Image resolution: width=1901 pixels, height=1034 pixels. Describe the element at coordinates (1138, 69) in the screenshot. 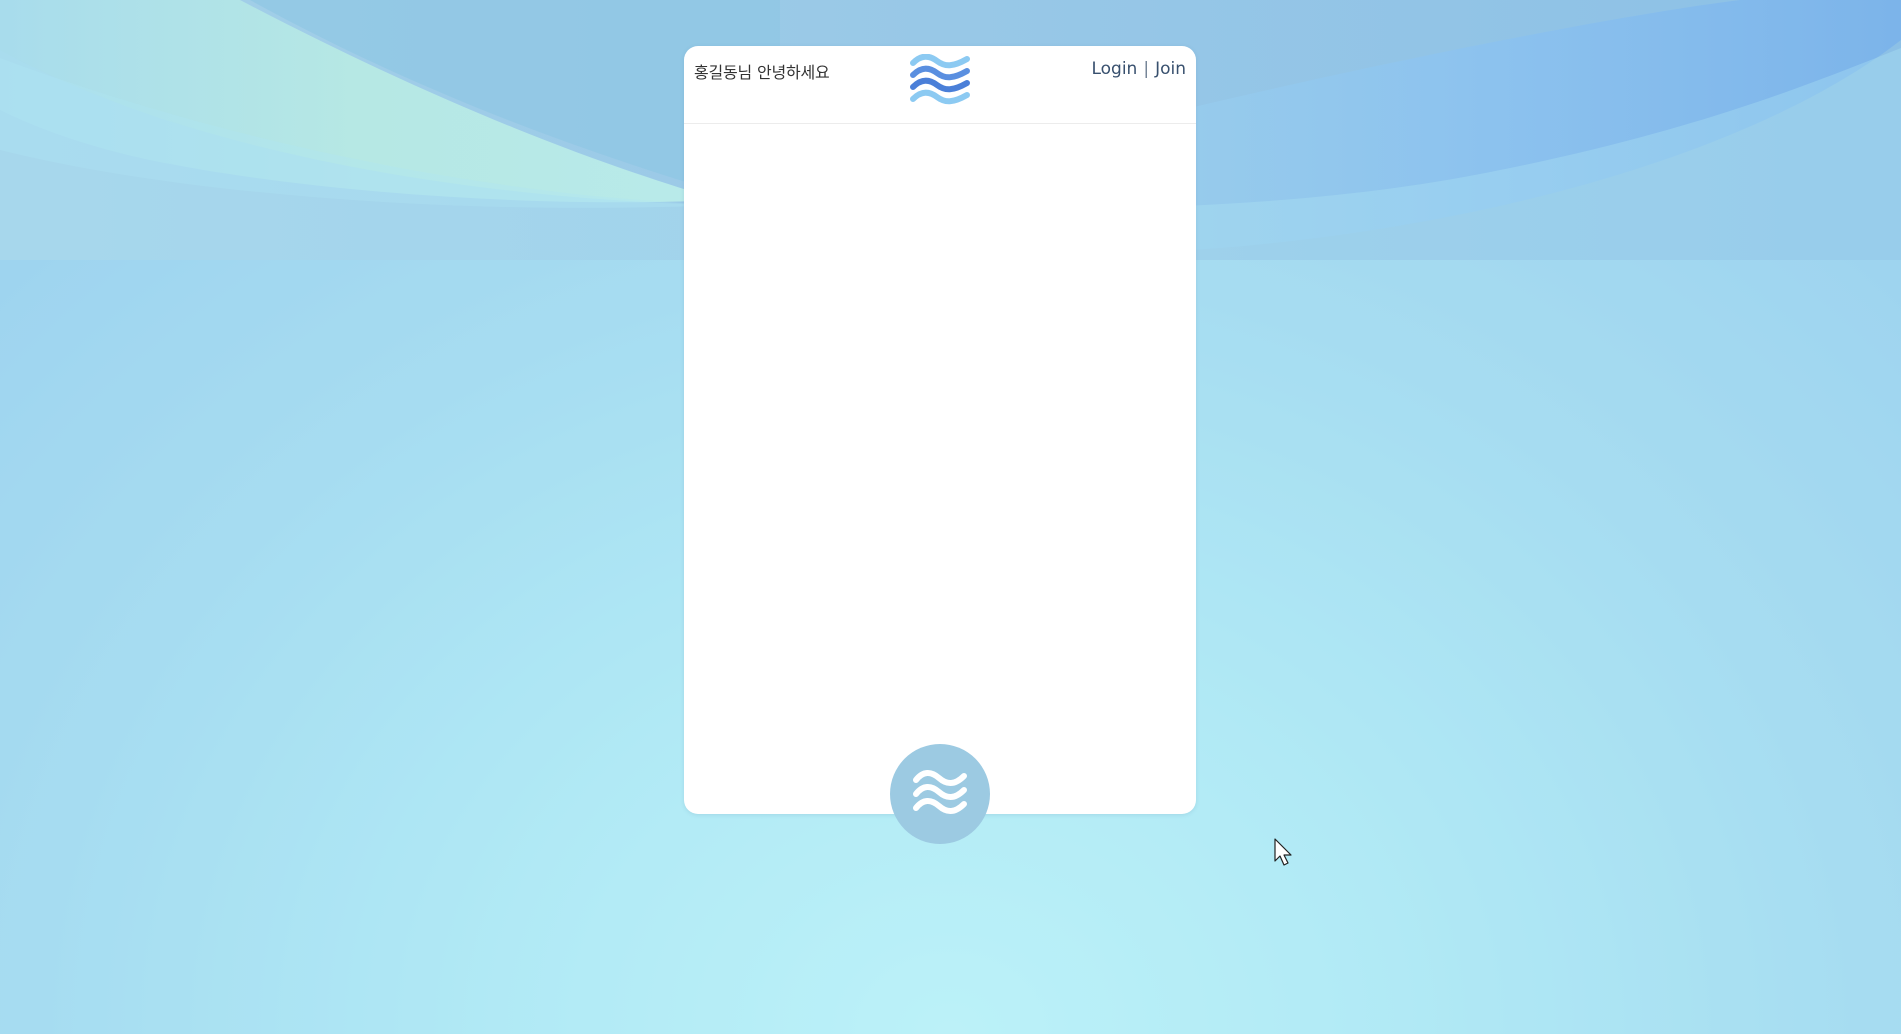

I see `auth-links: Login | Join` at that location.